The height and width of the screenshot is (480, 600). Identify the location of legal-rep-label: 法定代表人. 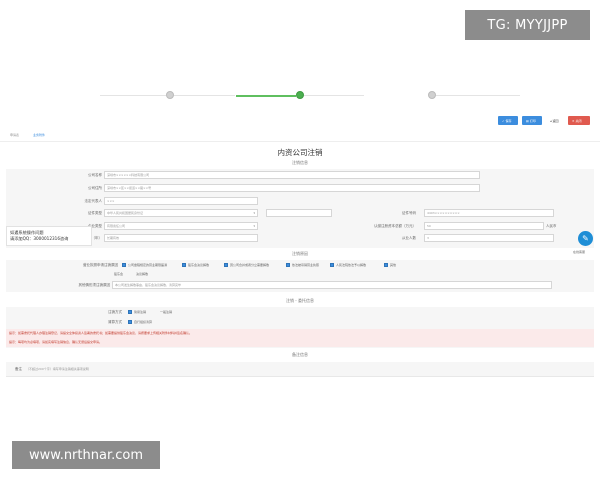
(93, 201).